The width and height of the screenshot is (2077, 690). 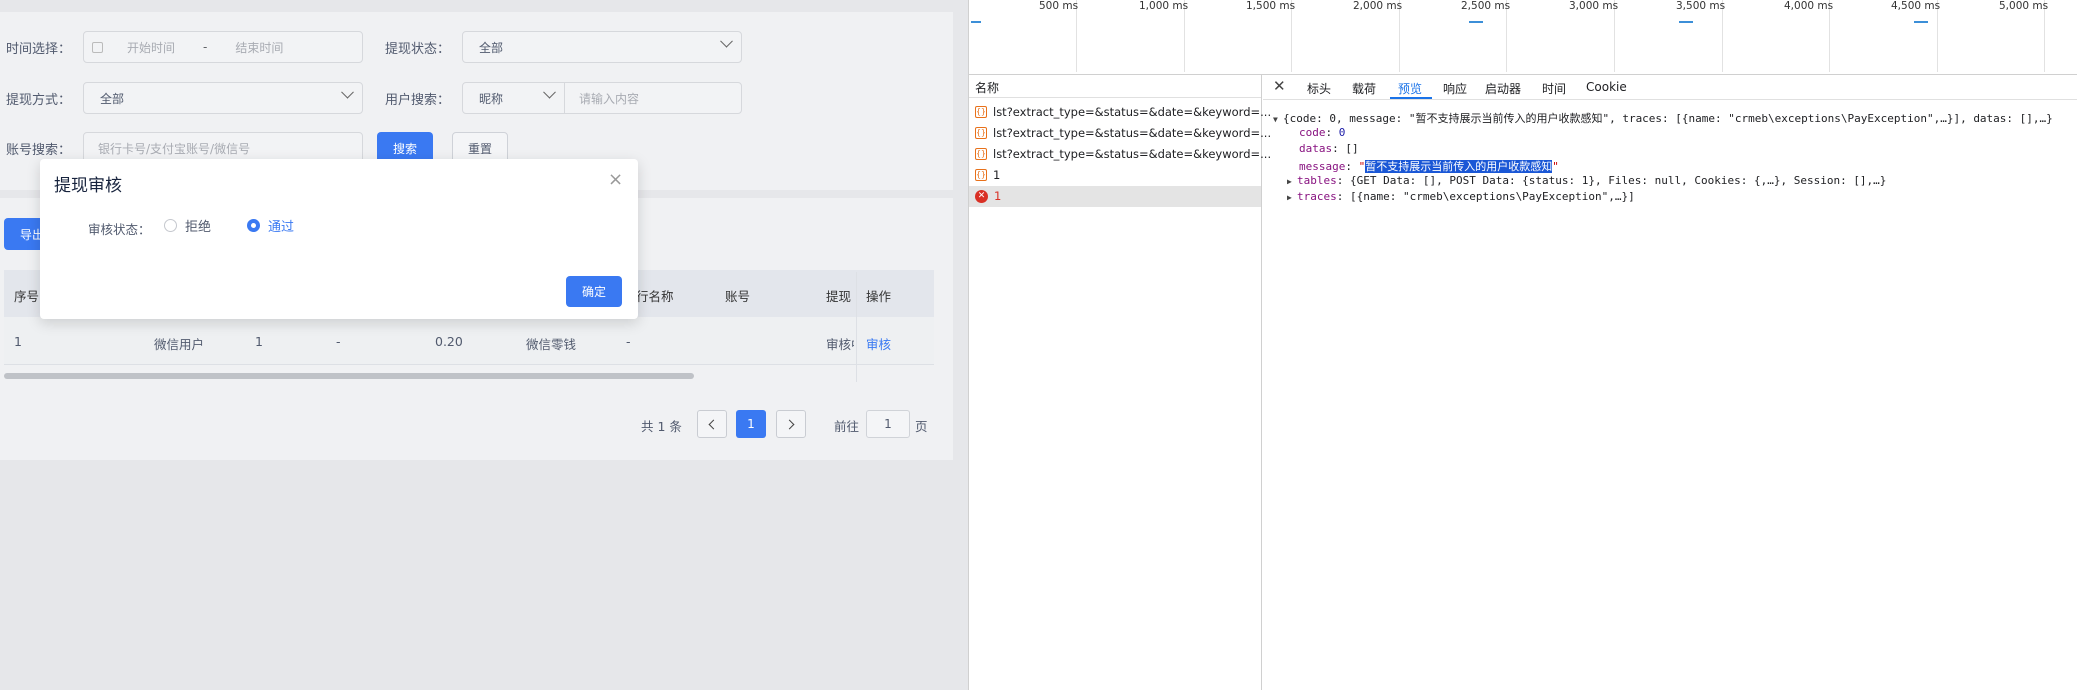 What do you see at coordinates (1554, 88) in the screenshot?
I see `tab-timing: 时间` at bounding box center [1554, 88].